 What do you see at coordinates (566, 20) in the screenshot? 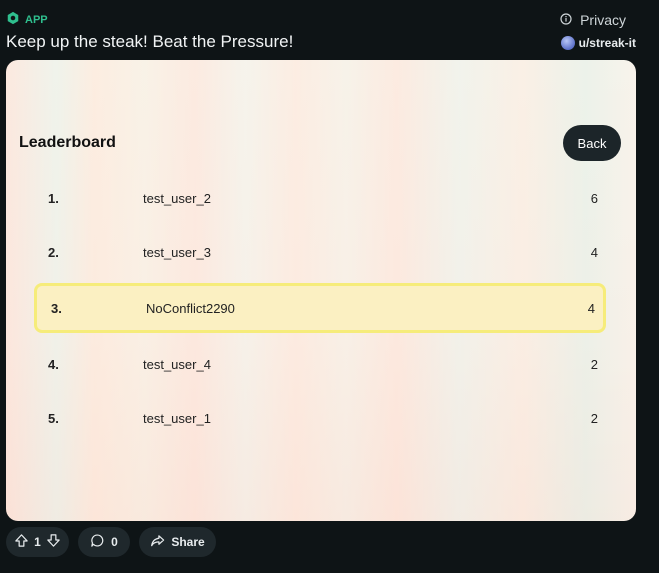
I see `info-icon` at bounding box center [566, 20].